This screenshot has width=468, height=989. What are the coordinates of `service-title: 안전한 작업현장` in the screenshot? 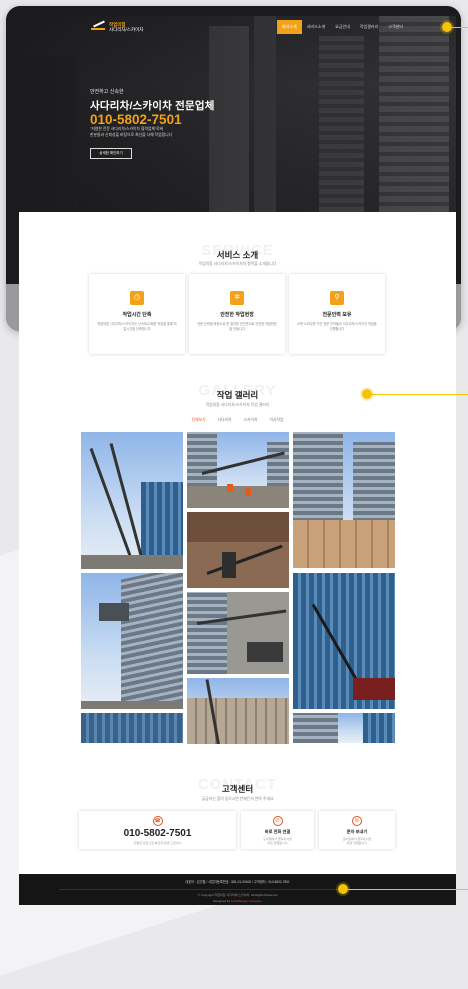 It's located at (237, 315).